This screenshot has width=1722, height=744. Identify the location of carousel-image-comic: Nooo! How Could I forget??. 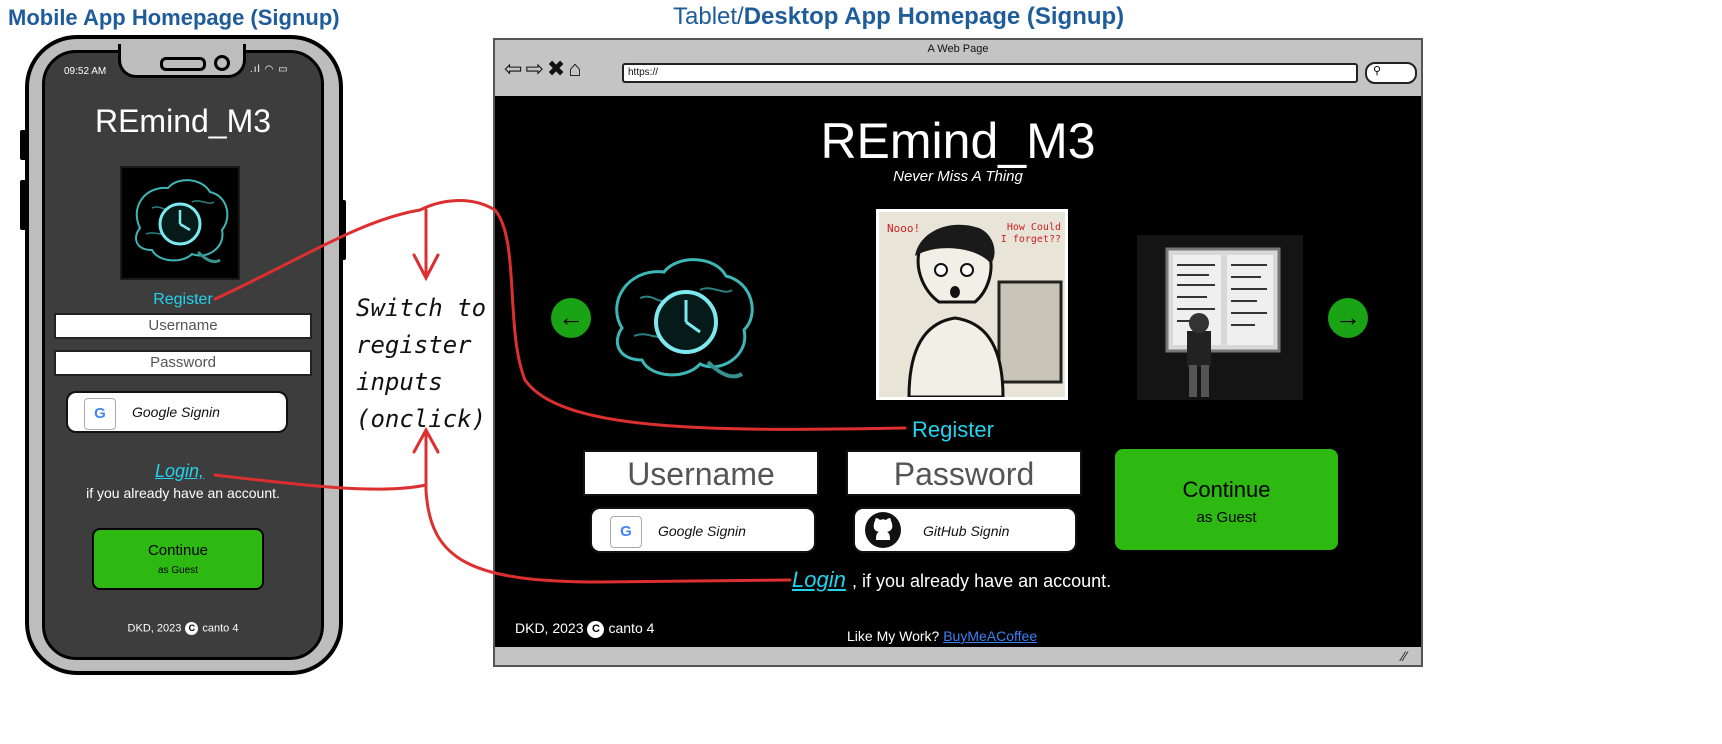
(972, 304).